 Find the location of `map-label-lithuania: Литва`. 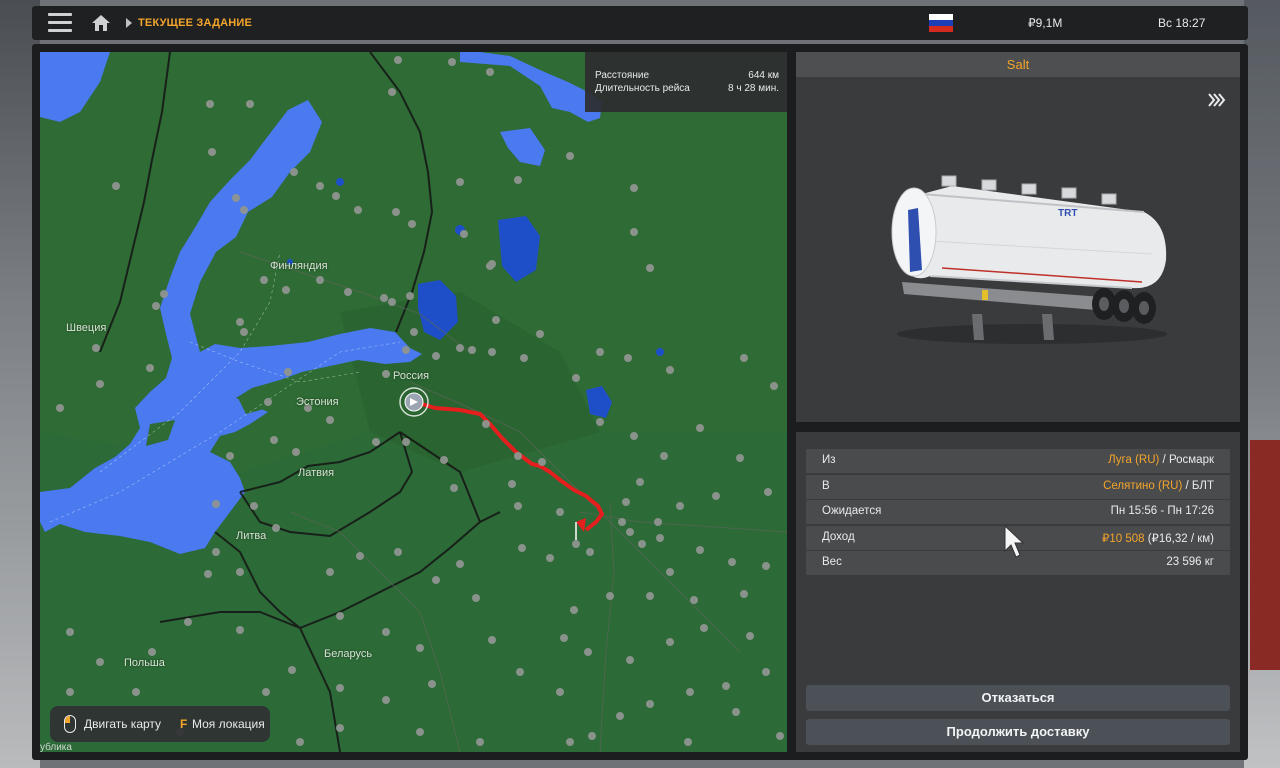

map-label-lithuania: Литва is located at coordinates (251, 536).